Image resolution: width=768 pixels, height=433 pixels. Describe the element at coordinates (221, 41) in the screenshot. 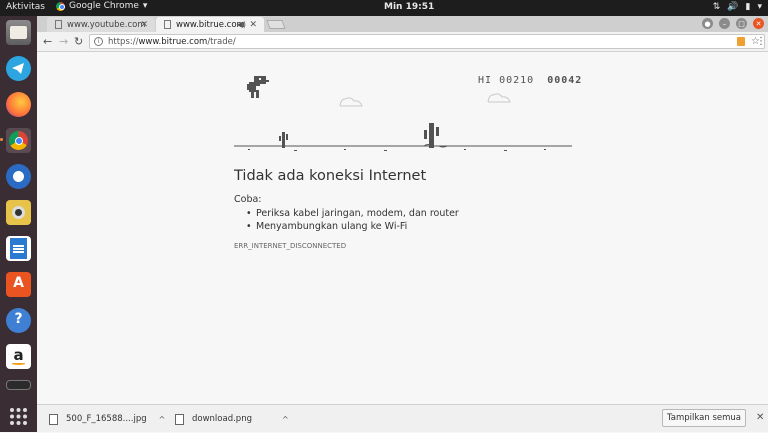

I see `url-path: /trade/` at that location.